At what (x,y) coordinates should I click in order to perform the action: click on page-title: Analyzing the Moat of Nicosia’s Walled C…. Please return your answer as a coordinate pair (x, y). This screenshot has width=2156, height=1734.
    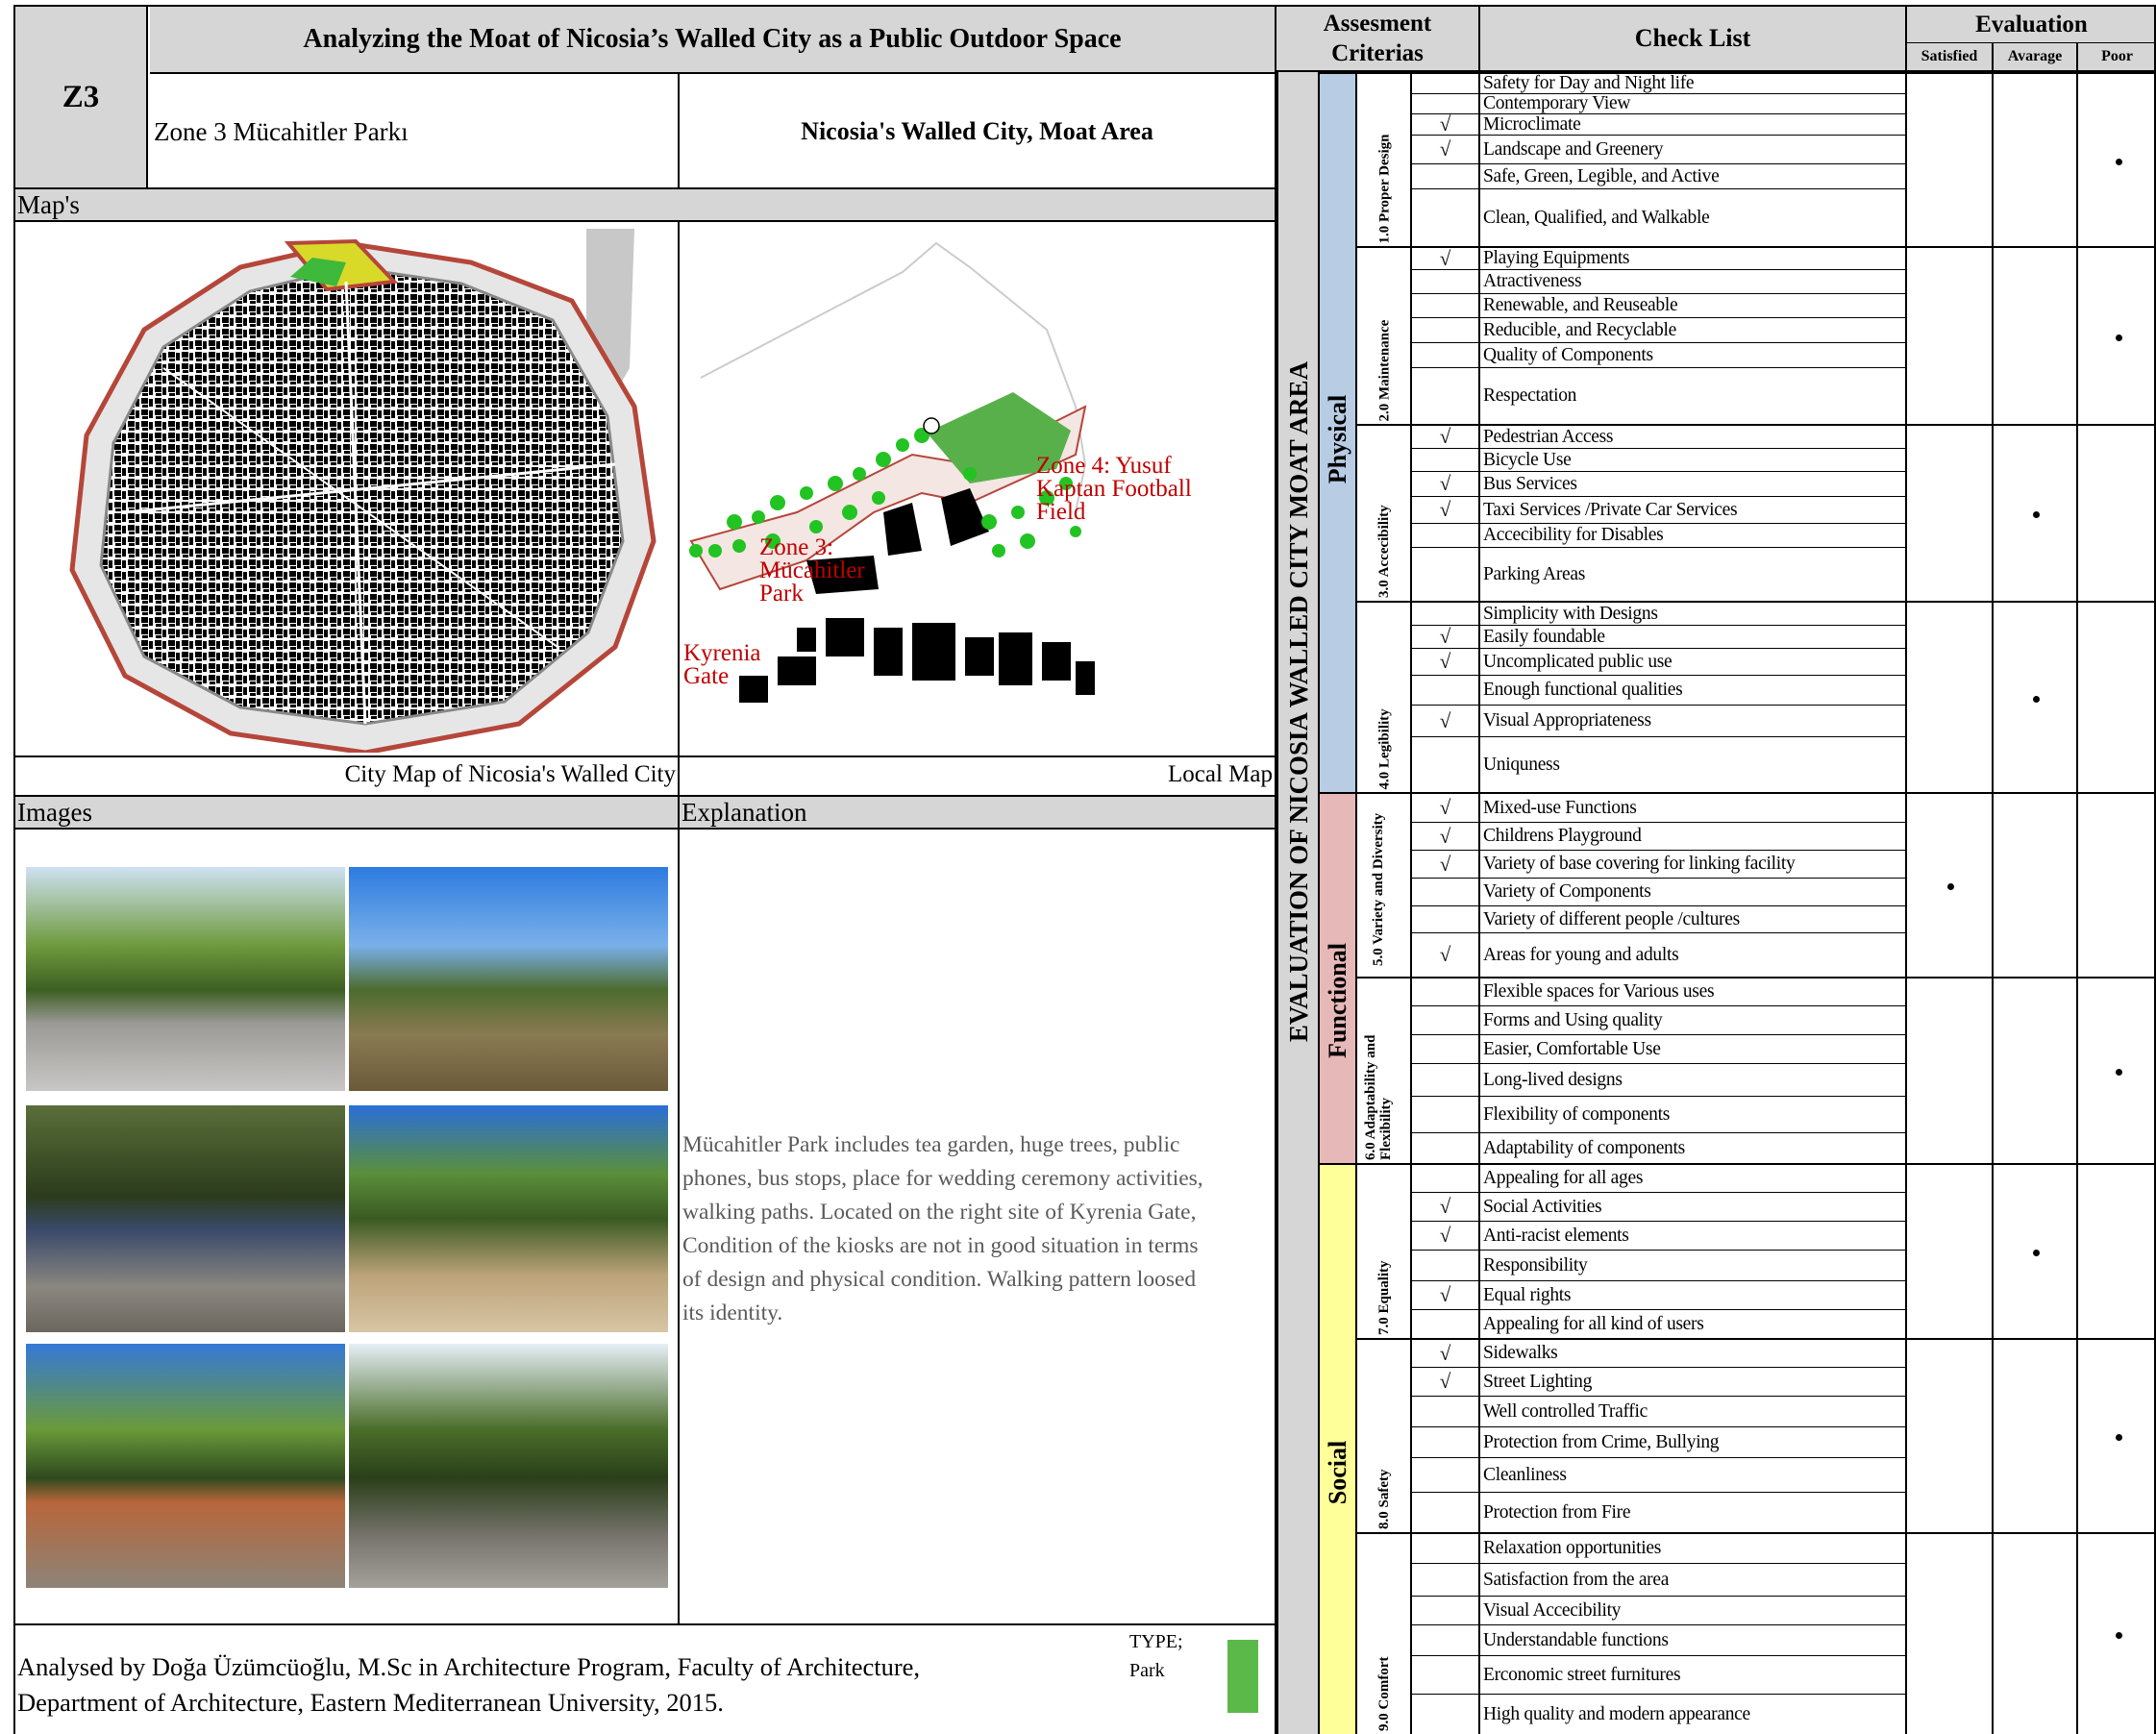
    Looking at the image, I should click on (712, 40).